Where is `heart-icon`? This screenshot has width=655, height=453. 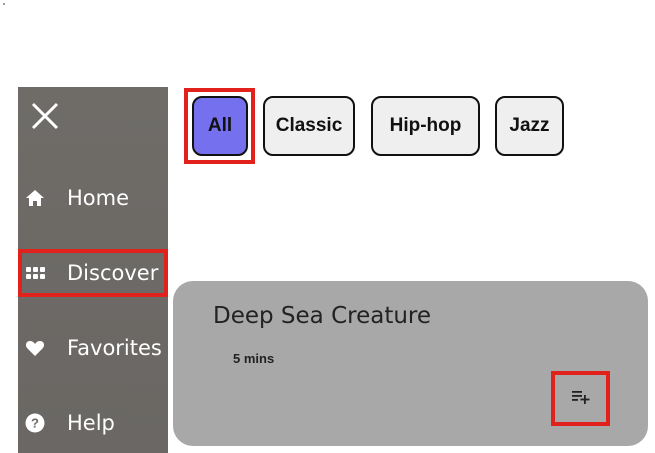 heart-icon is located at coordinates (35, 348).